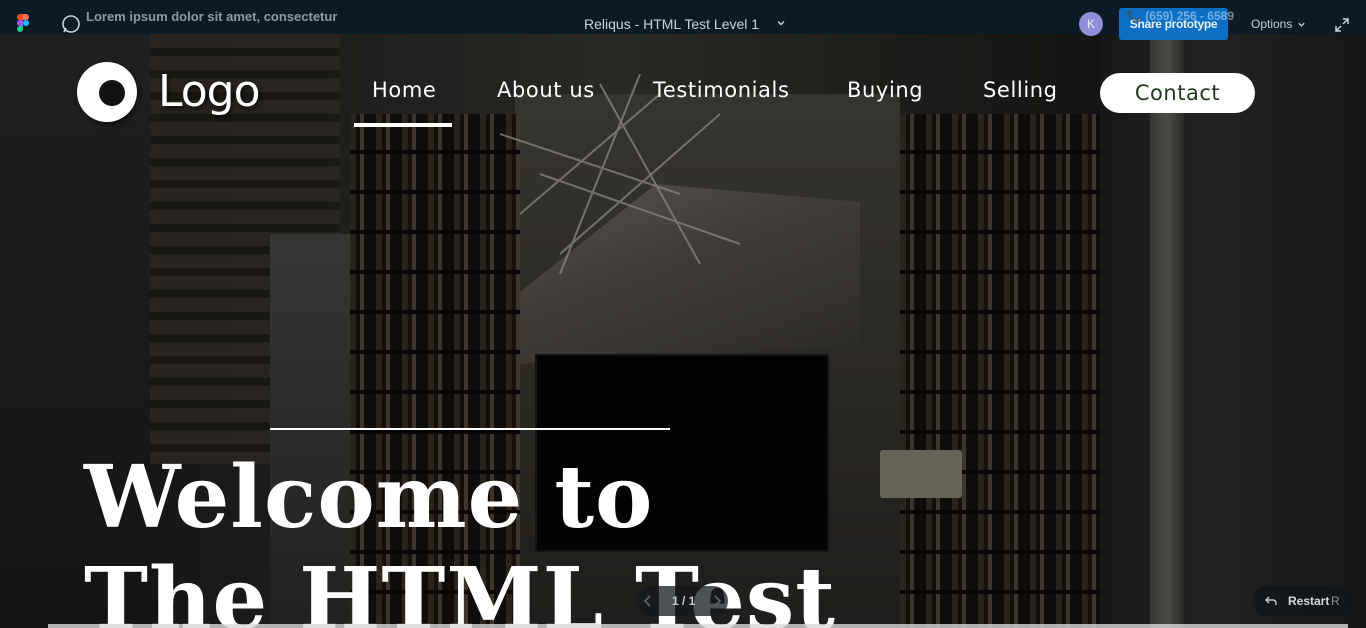  What do you see at coordinates (1181, 16) in the screenshot?
I see `phone-number: 📞 (659) 256 - 6589` at bounding box center [1181, 16].